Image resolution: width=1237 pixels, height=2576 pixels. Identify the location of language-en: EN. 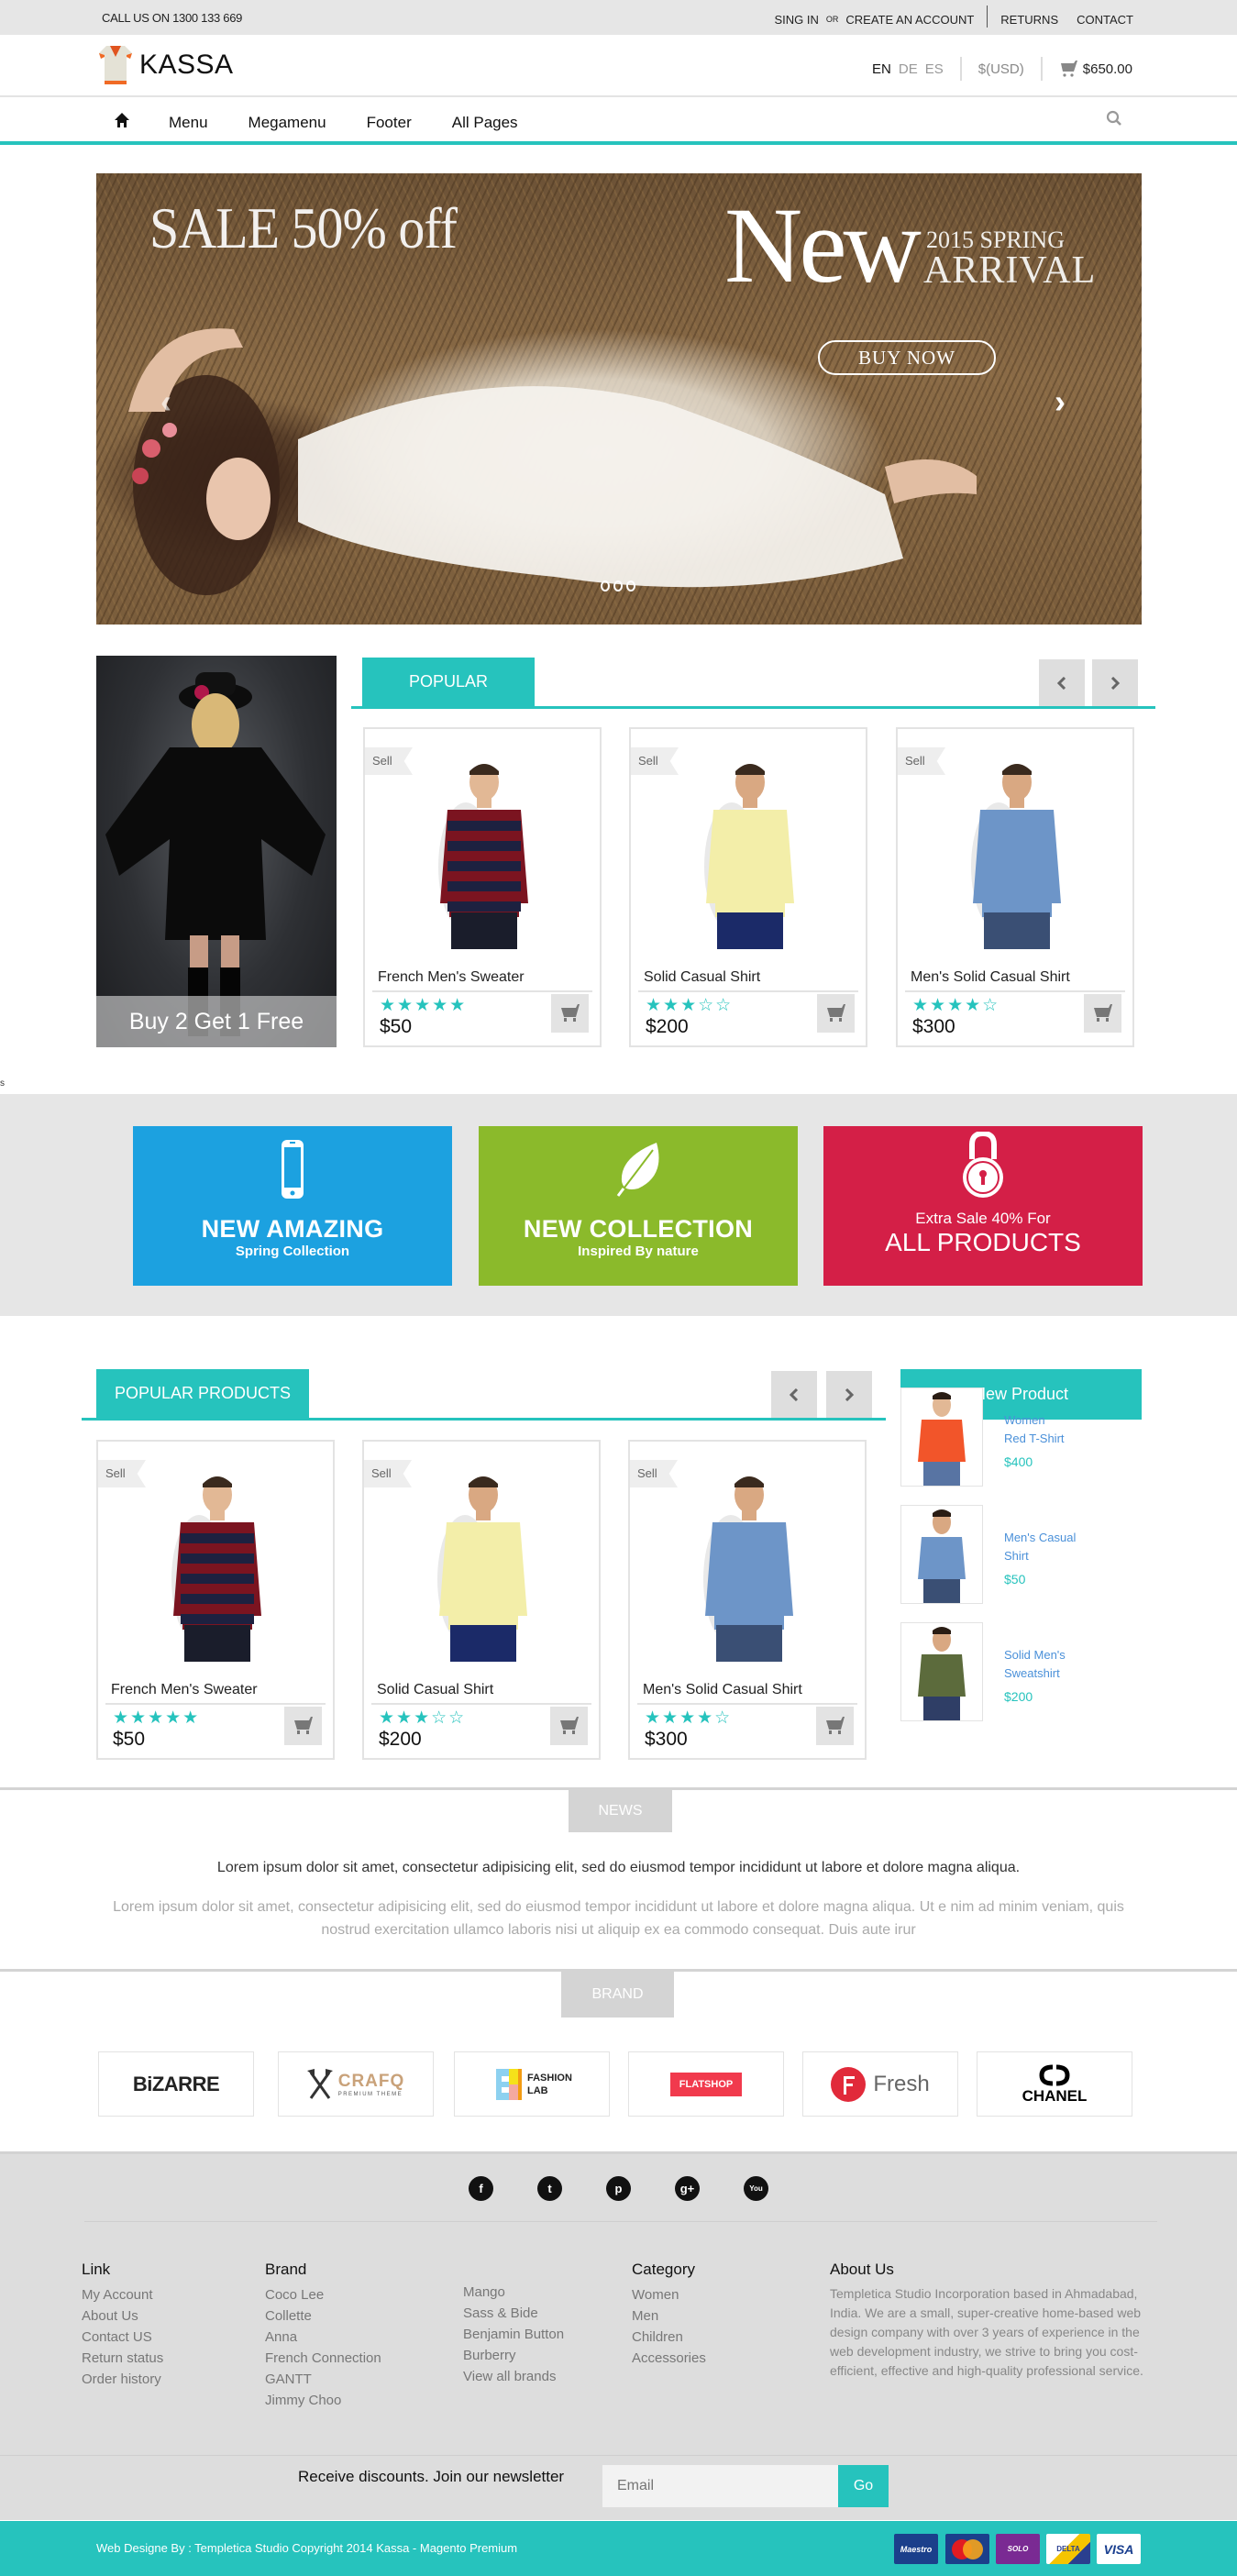
(882, 69).